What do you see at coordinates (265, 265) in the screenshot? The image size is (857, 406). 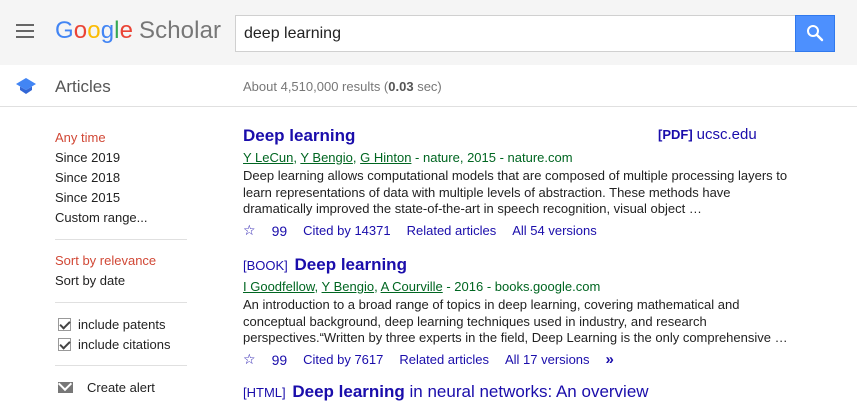 I see `result-type-tag: [BOOK]` at bounding box center [265, 265].